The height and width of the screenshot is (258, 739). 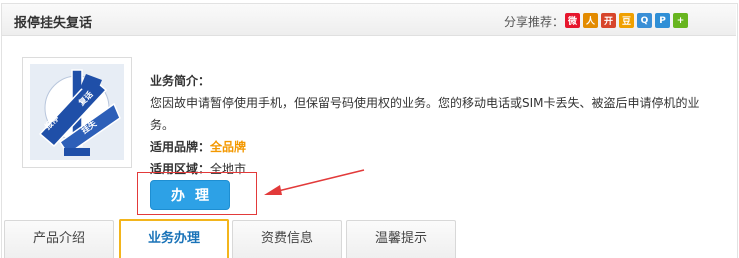 I want to click on renren-icon: 人, so click(x=590, y=20).